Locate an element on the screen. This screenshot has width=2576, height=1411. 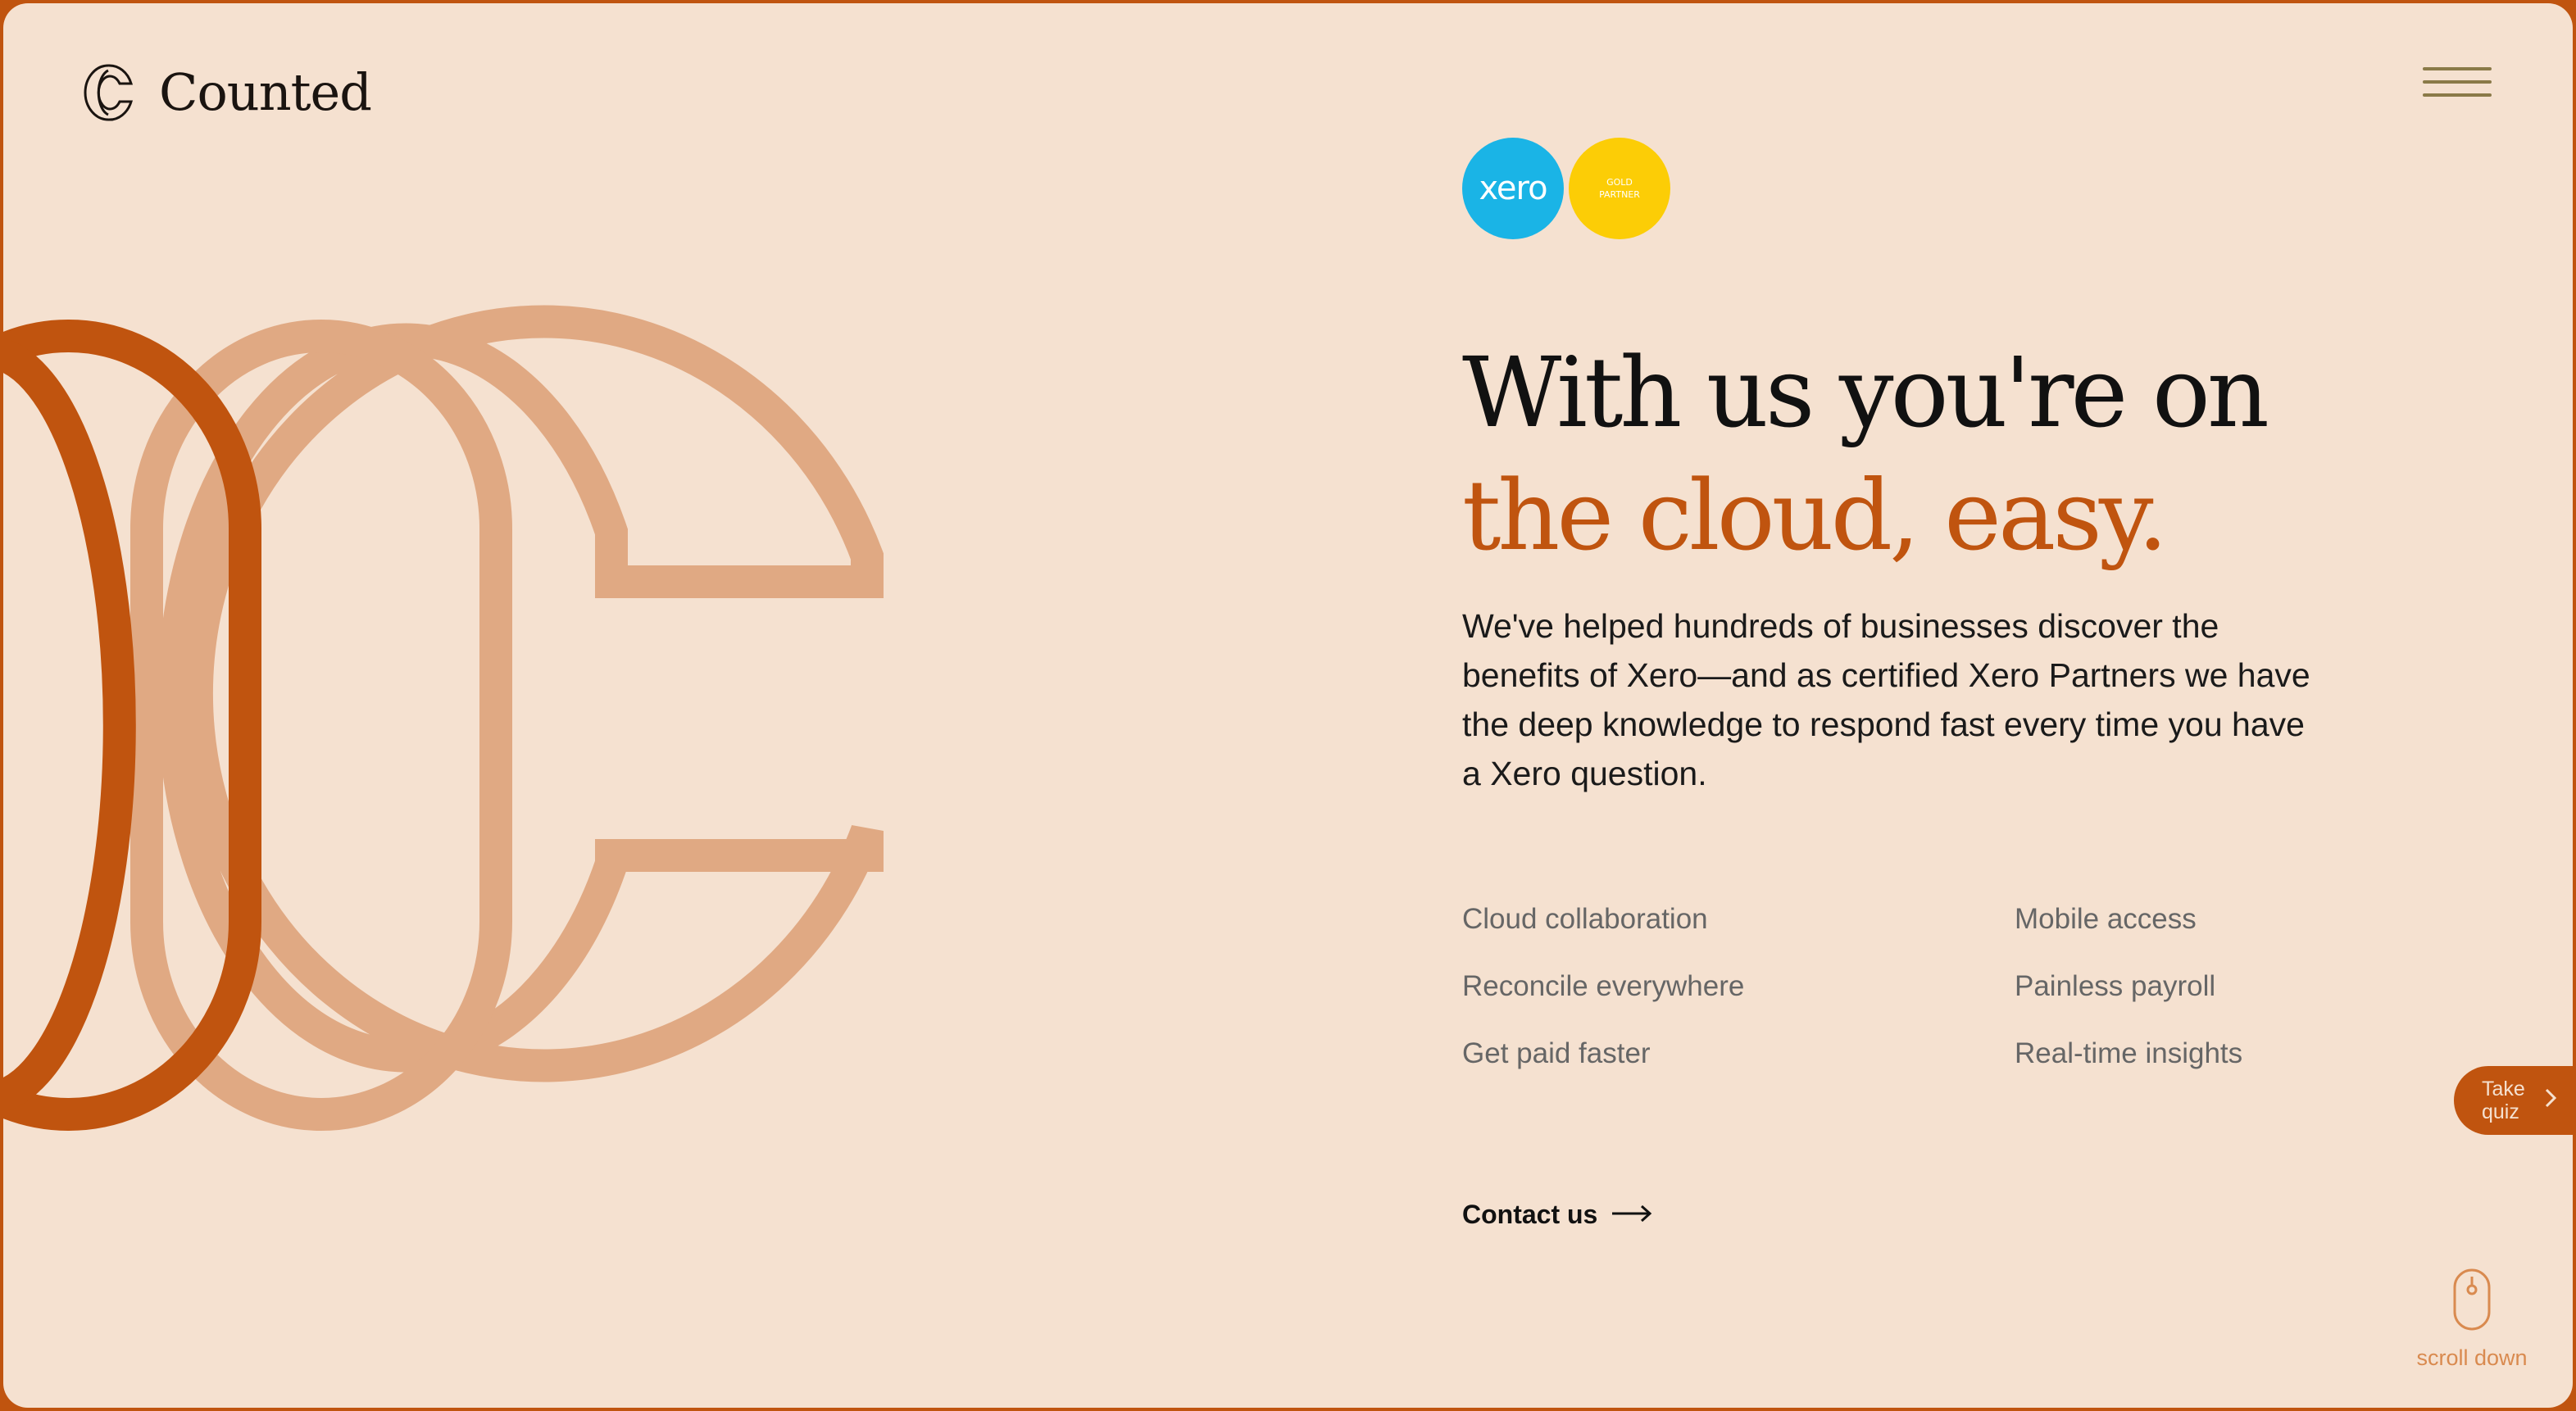
scroll-down-label: scroll down is located at coordinates (2472, 1357).